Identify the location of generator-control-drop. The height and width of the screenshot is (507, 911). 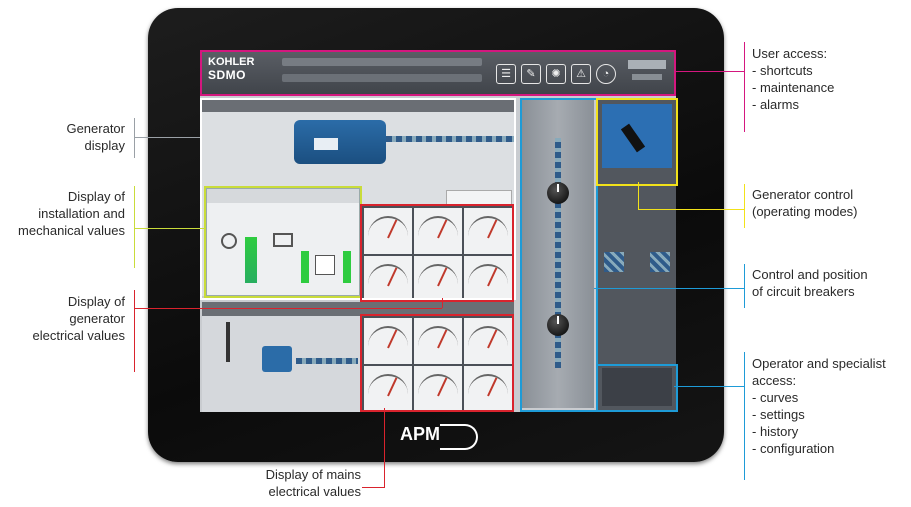
(638, 196).